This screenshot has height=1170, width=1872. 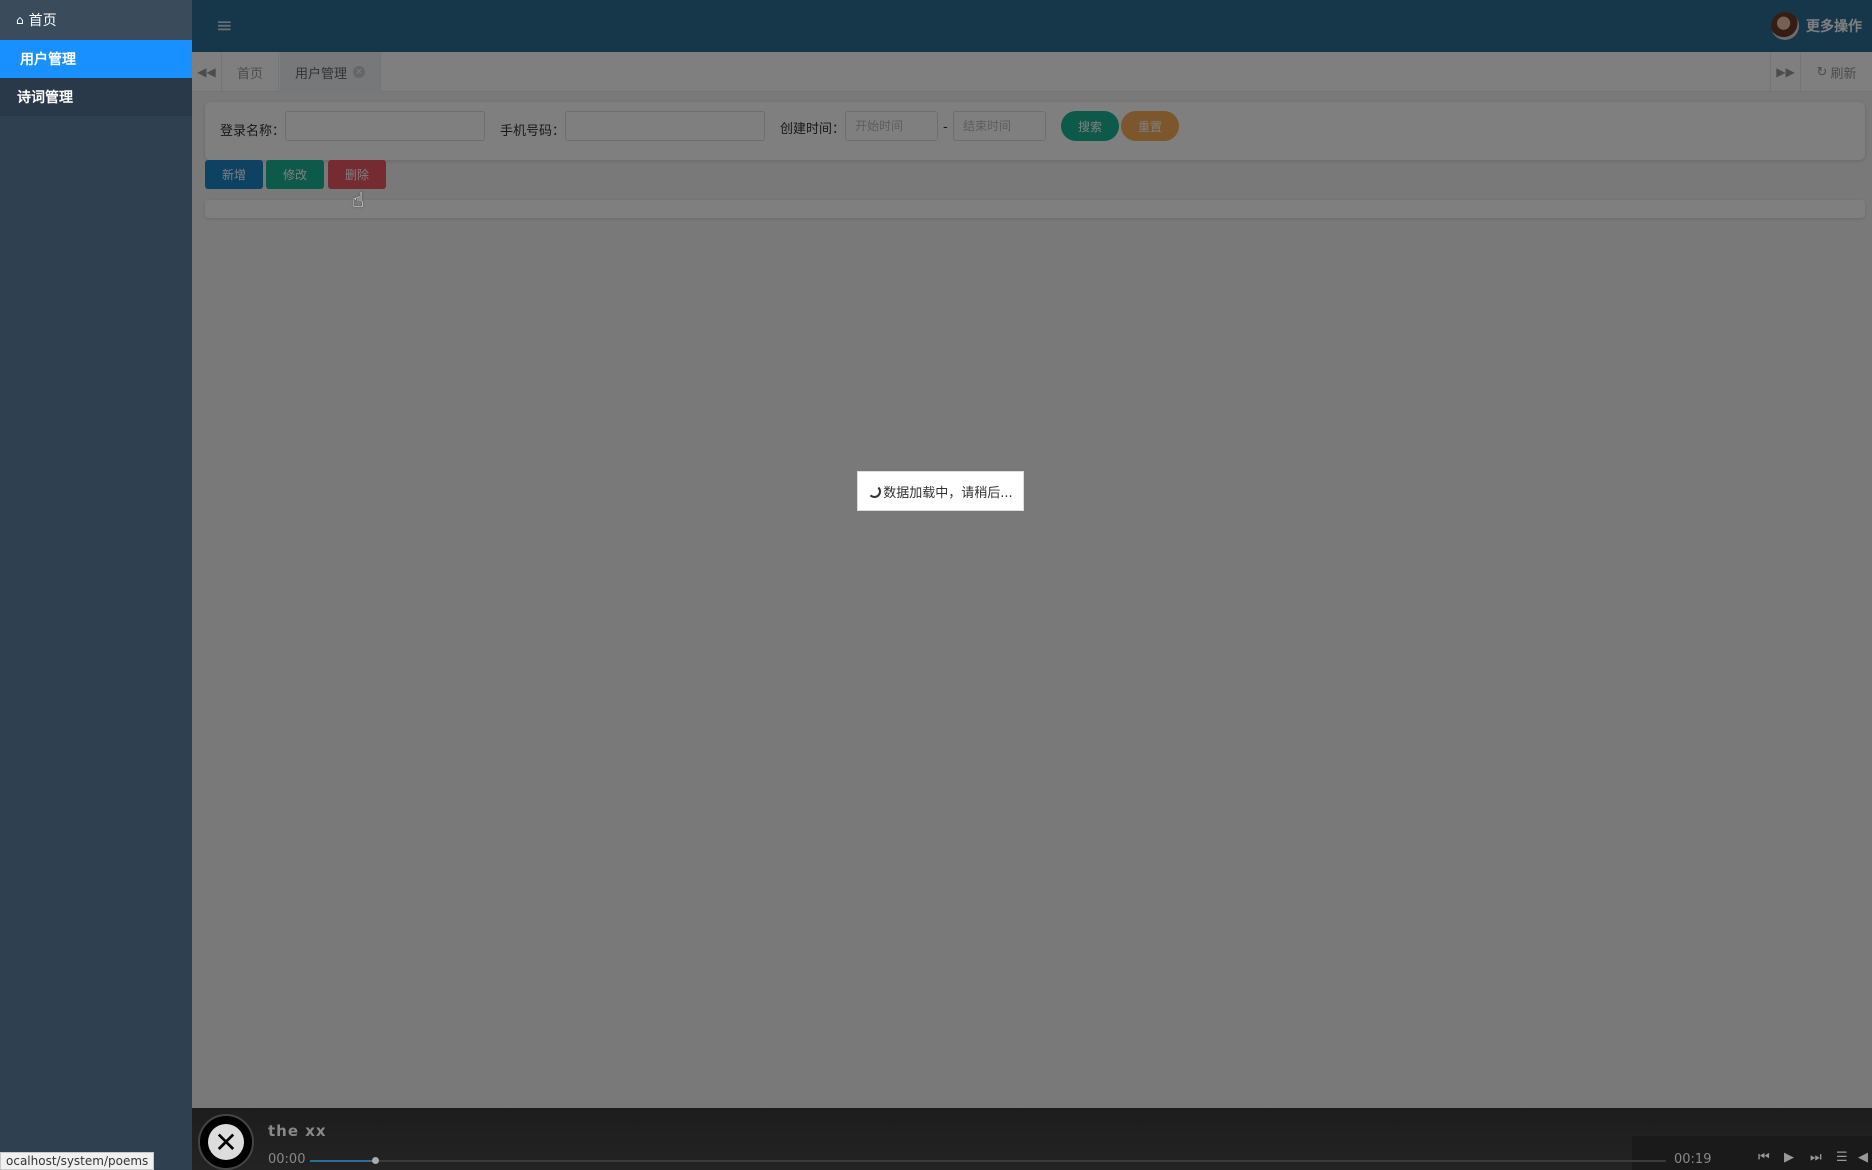 I want to click on sidebar-home-label: 首页, so click(x=42, y=21).